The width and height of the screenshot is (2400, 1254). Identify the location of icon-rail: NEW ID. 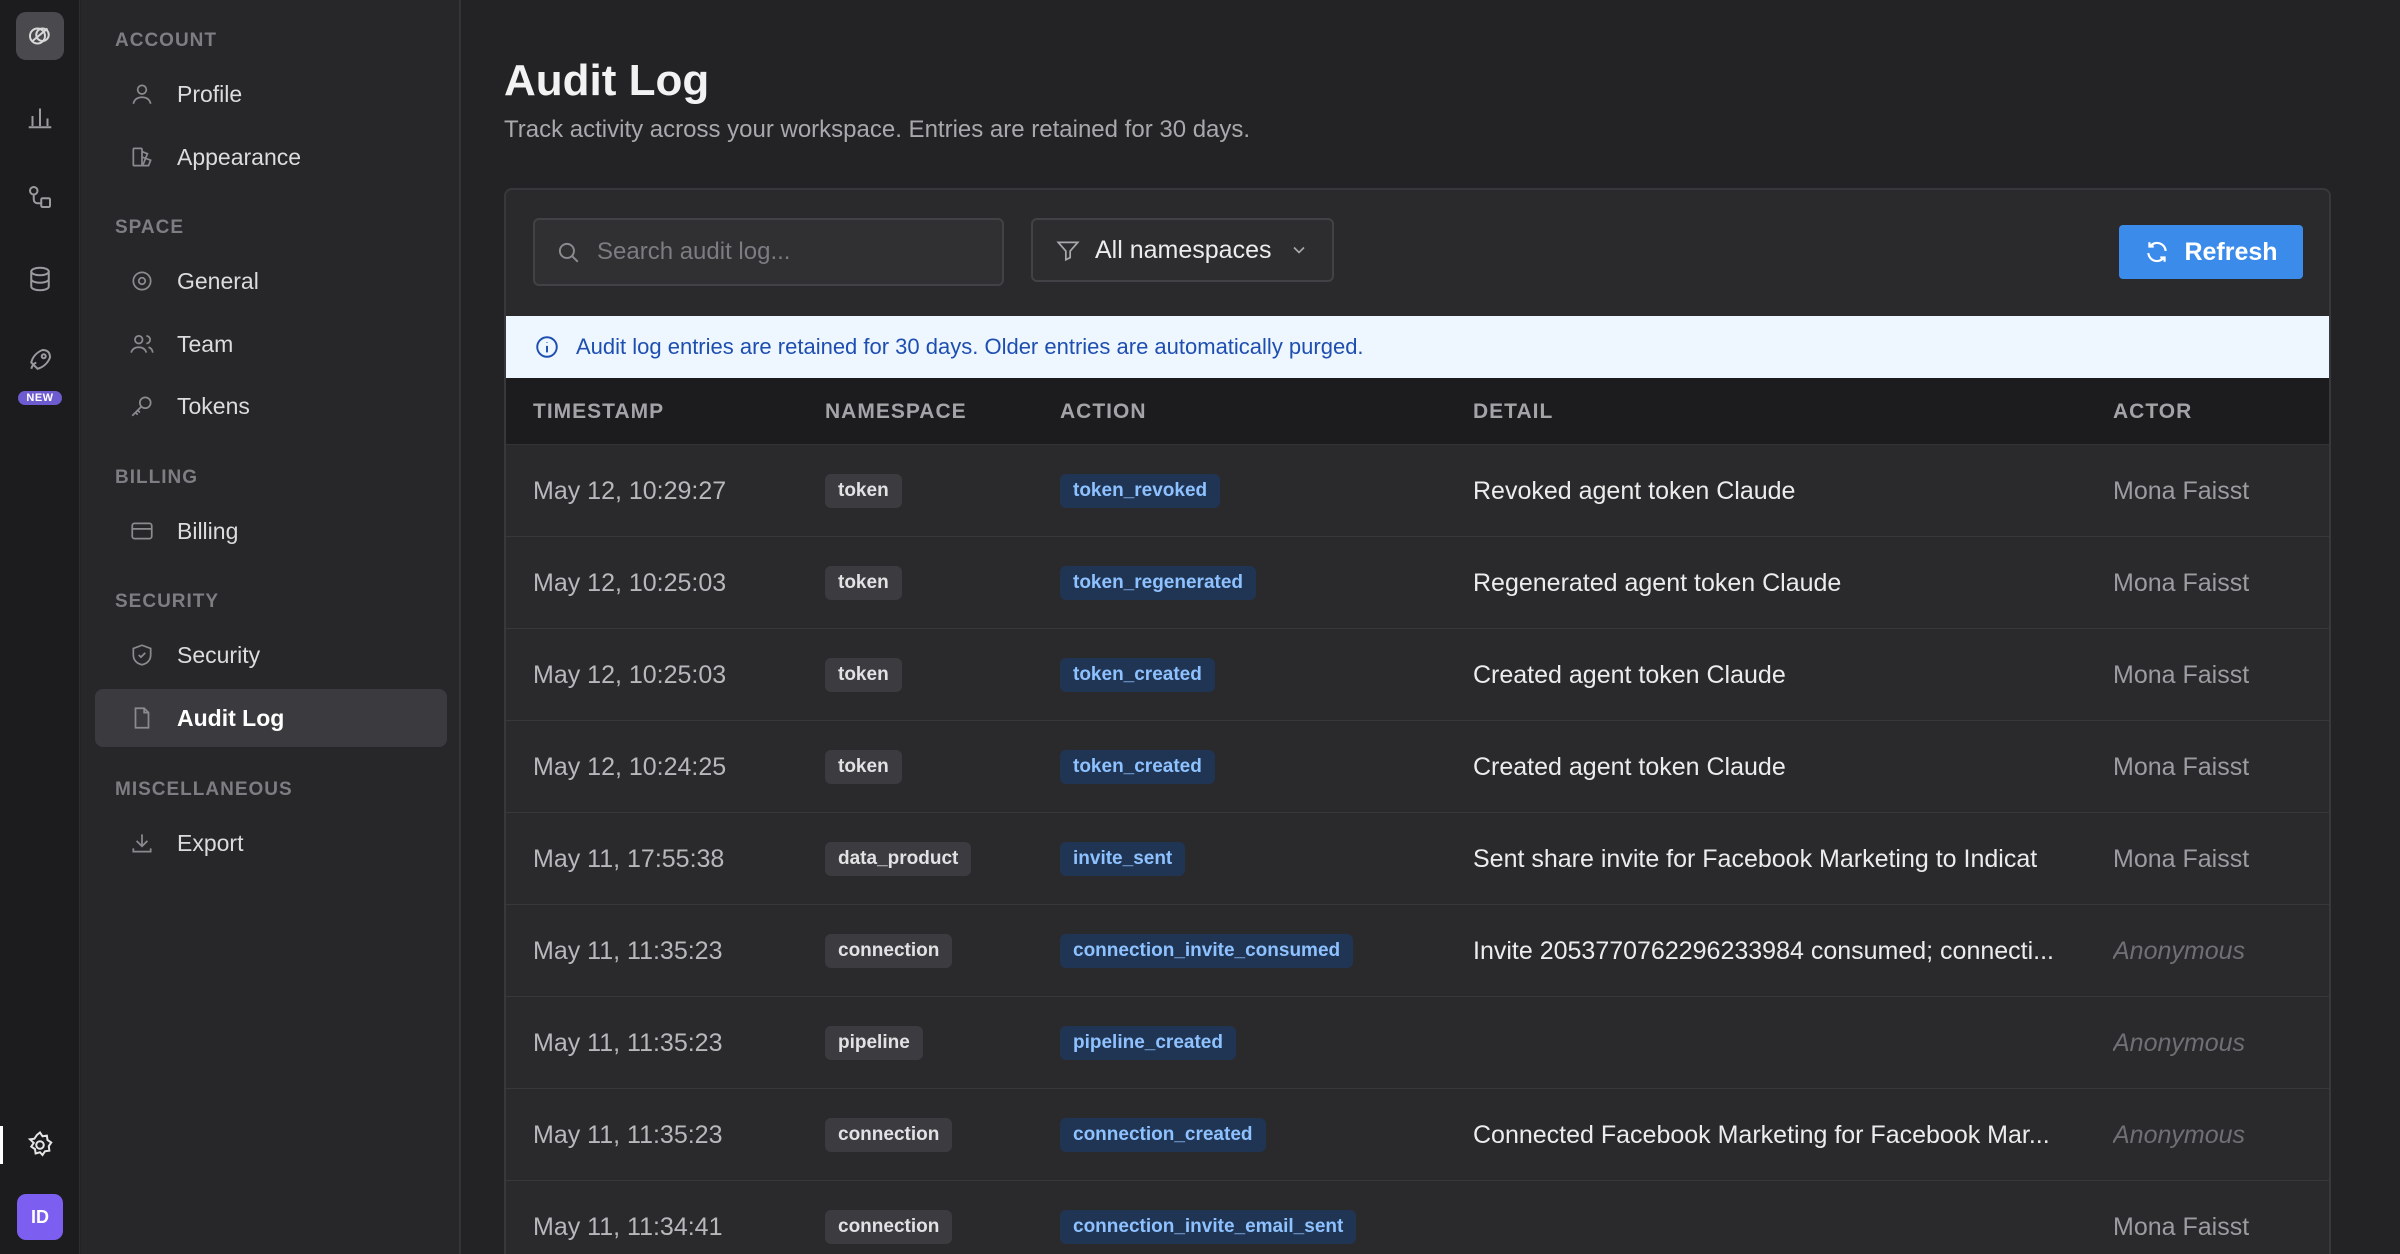
(40, 627).